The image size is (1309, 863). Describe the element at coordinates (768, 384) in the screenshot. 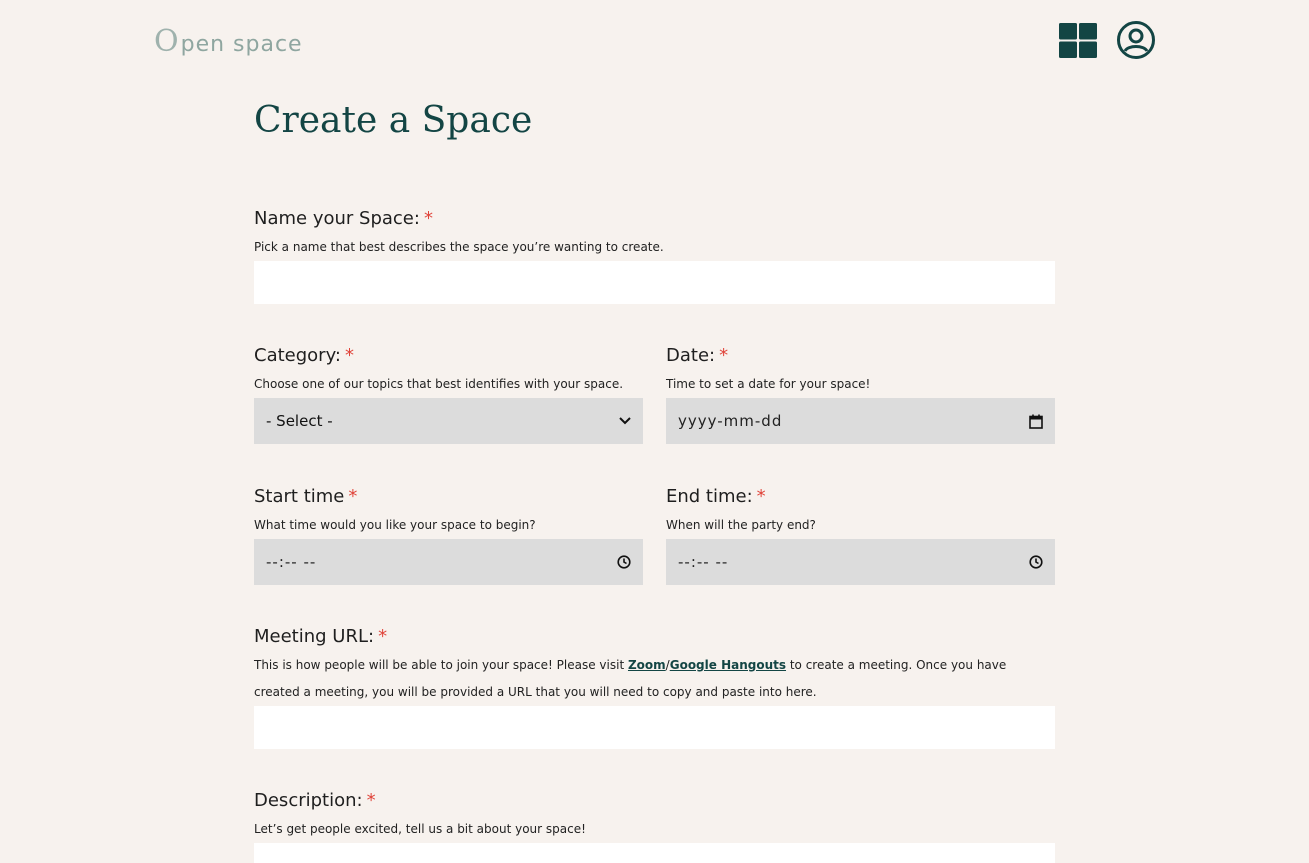

I see `date-help: Time to set a date for your space!` at that location.